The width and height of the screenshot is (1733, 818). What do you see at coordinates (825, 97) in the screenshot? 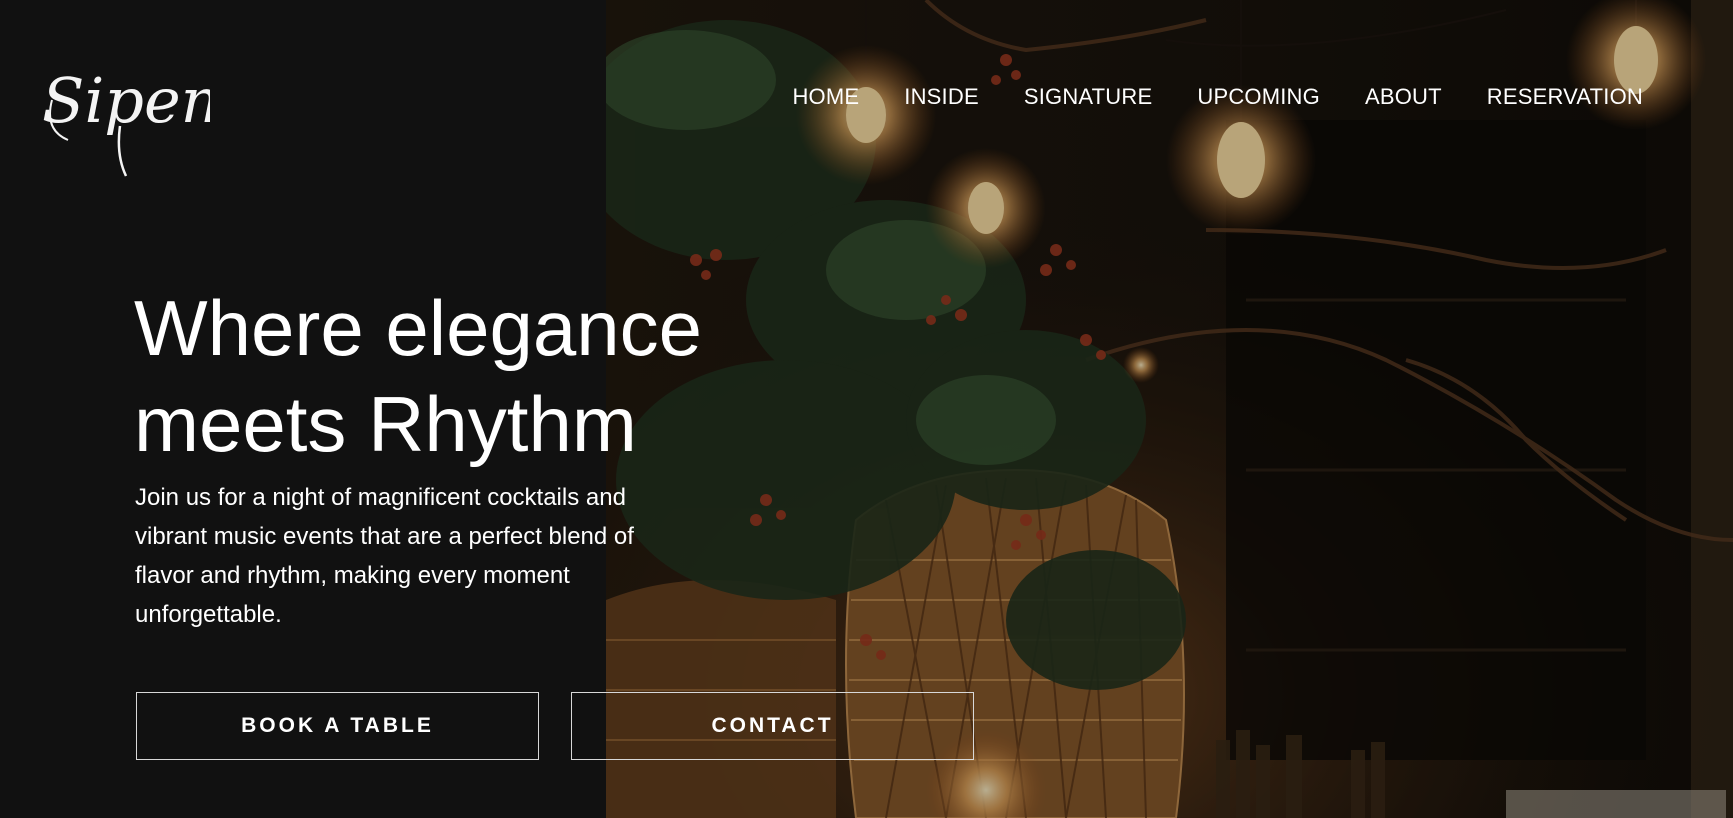
I see `nav-home: HOME` at bounding box center [825, 97].